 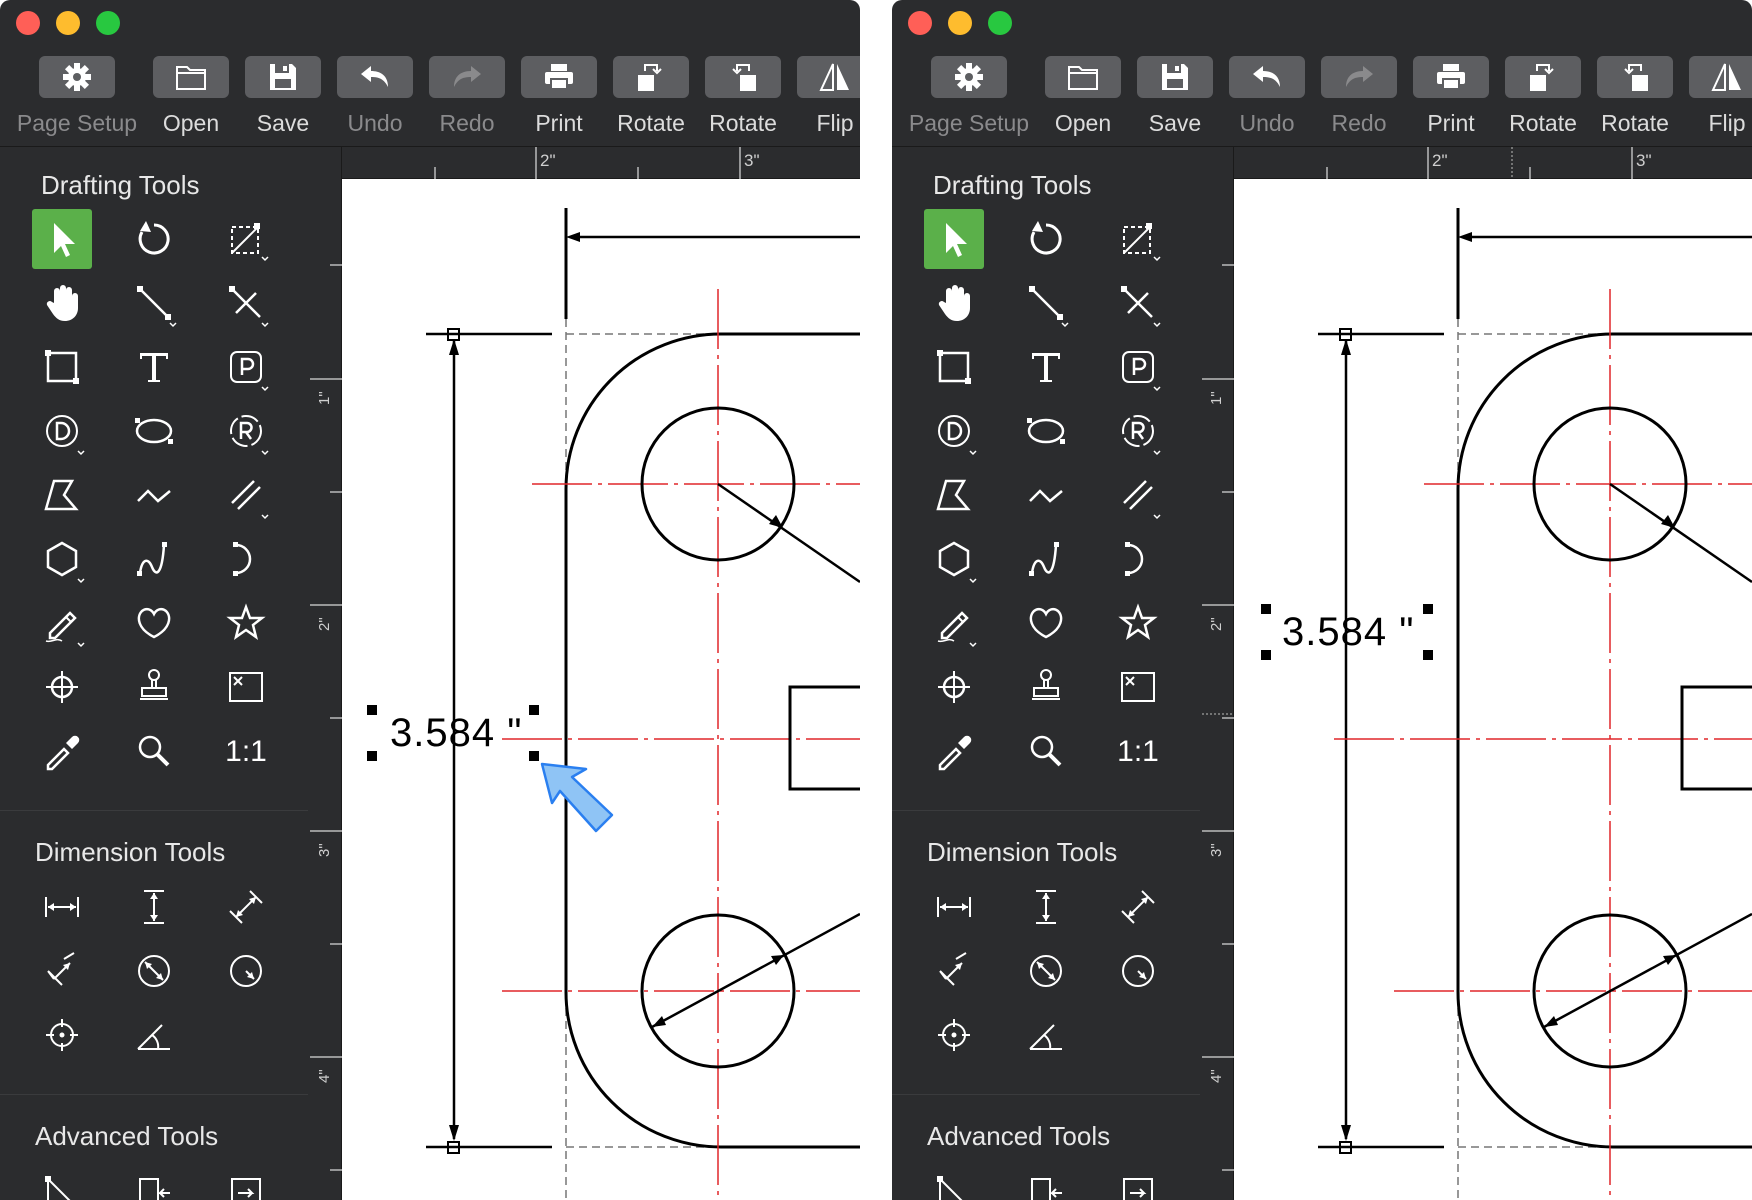 I want to click on curve-tool, so click(x=154, y=559).